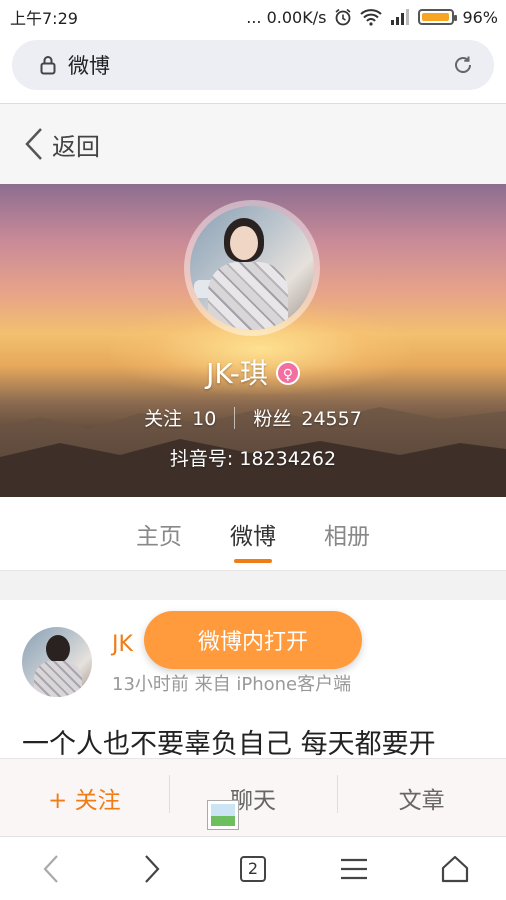 The width and height of the screenshot is (506, 900). What do you see at coordinates (58, 800) in the screenshot?
I see `plus-icon: +` at bounding box center [58, 800].